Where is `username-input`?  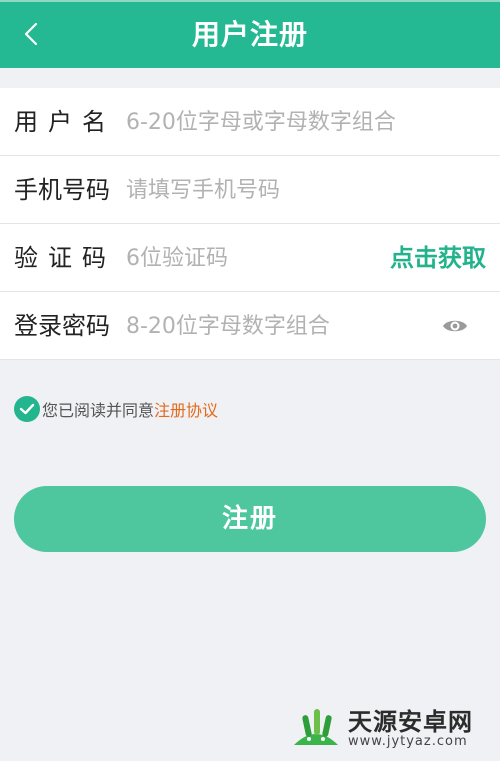
username-input is located at coordinates (276, 122).